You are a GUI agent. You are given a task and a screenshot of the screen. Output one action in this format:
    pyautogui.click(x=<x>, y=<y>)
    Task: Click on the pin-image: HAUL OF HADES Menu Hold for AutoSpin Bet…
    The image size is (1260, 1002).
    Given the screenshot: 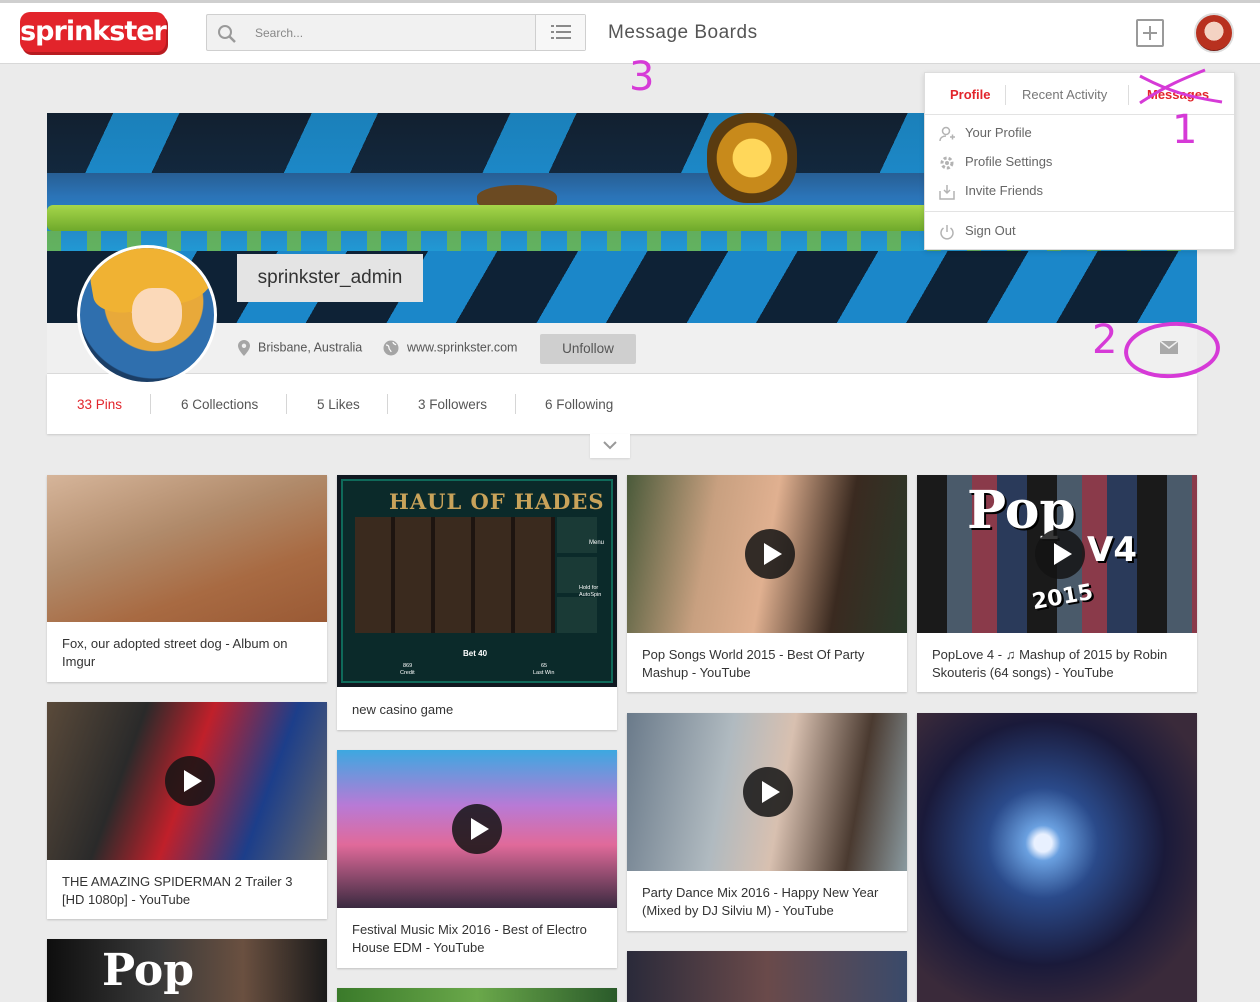 What is the action you would take?
    pyautogui.click(x=477, y=581)
    